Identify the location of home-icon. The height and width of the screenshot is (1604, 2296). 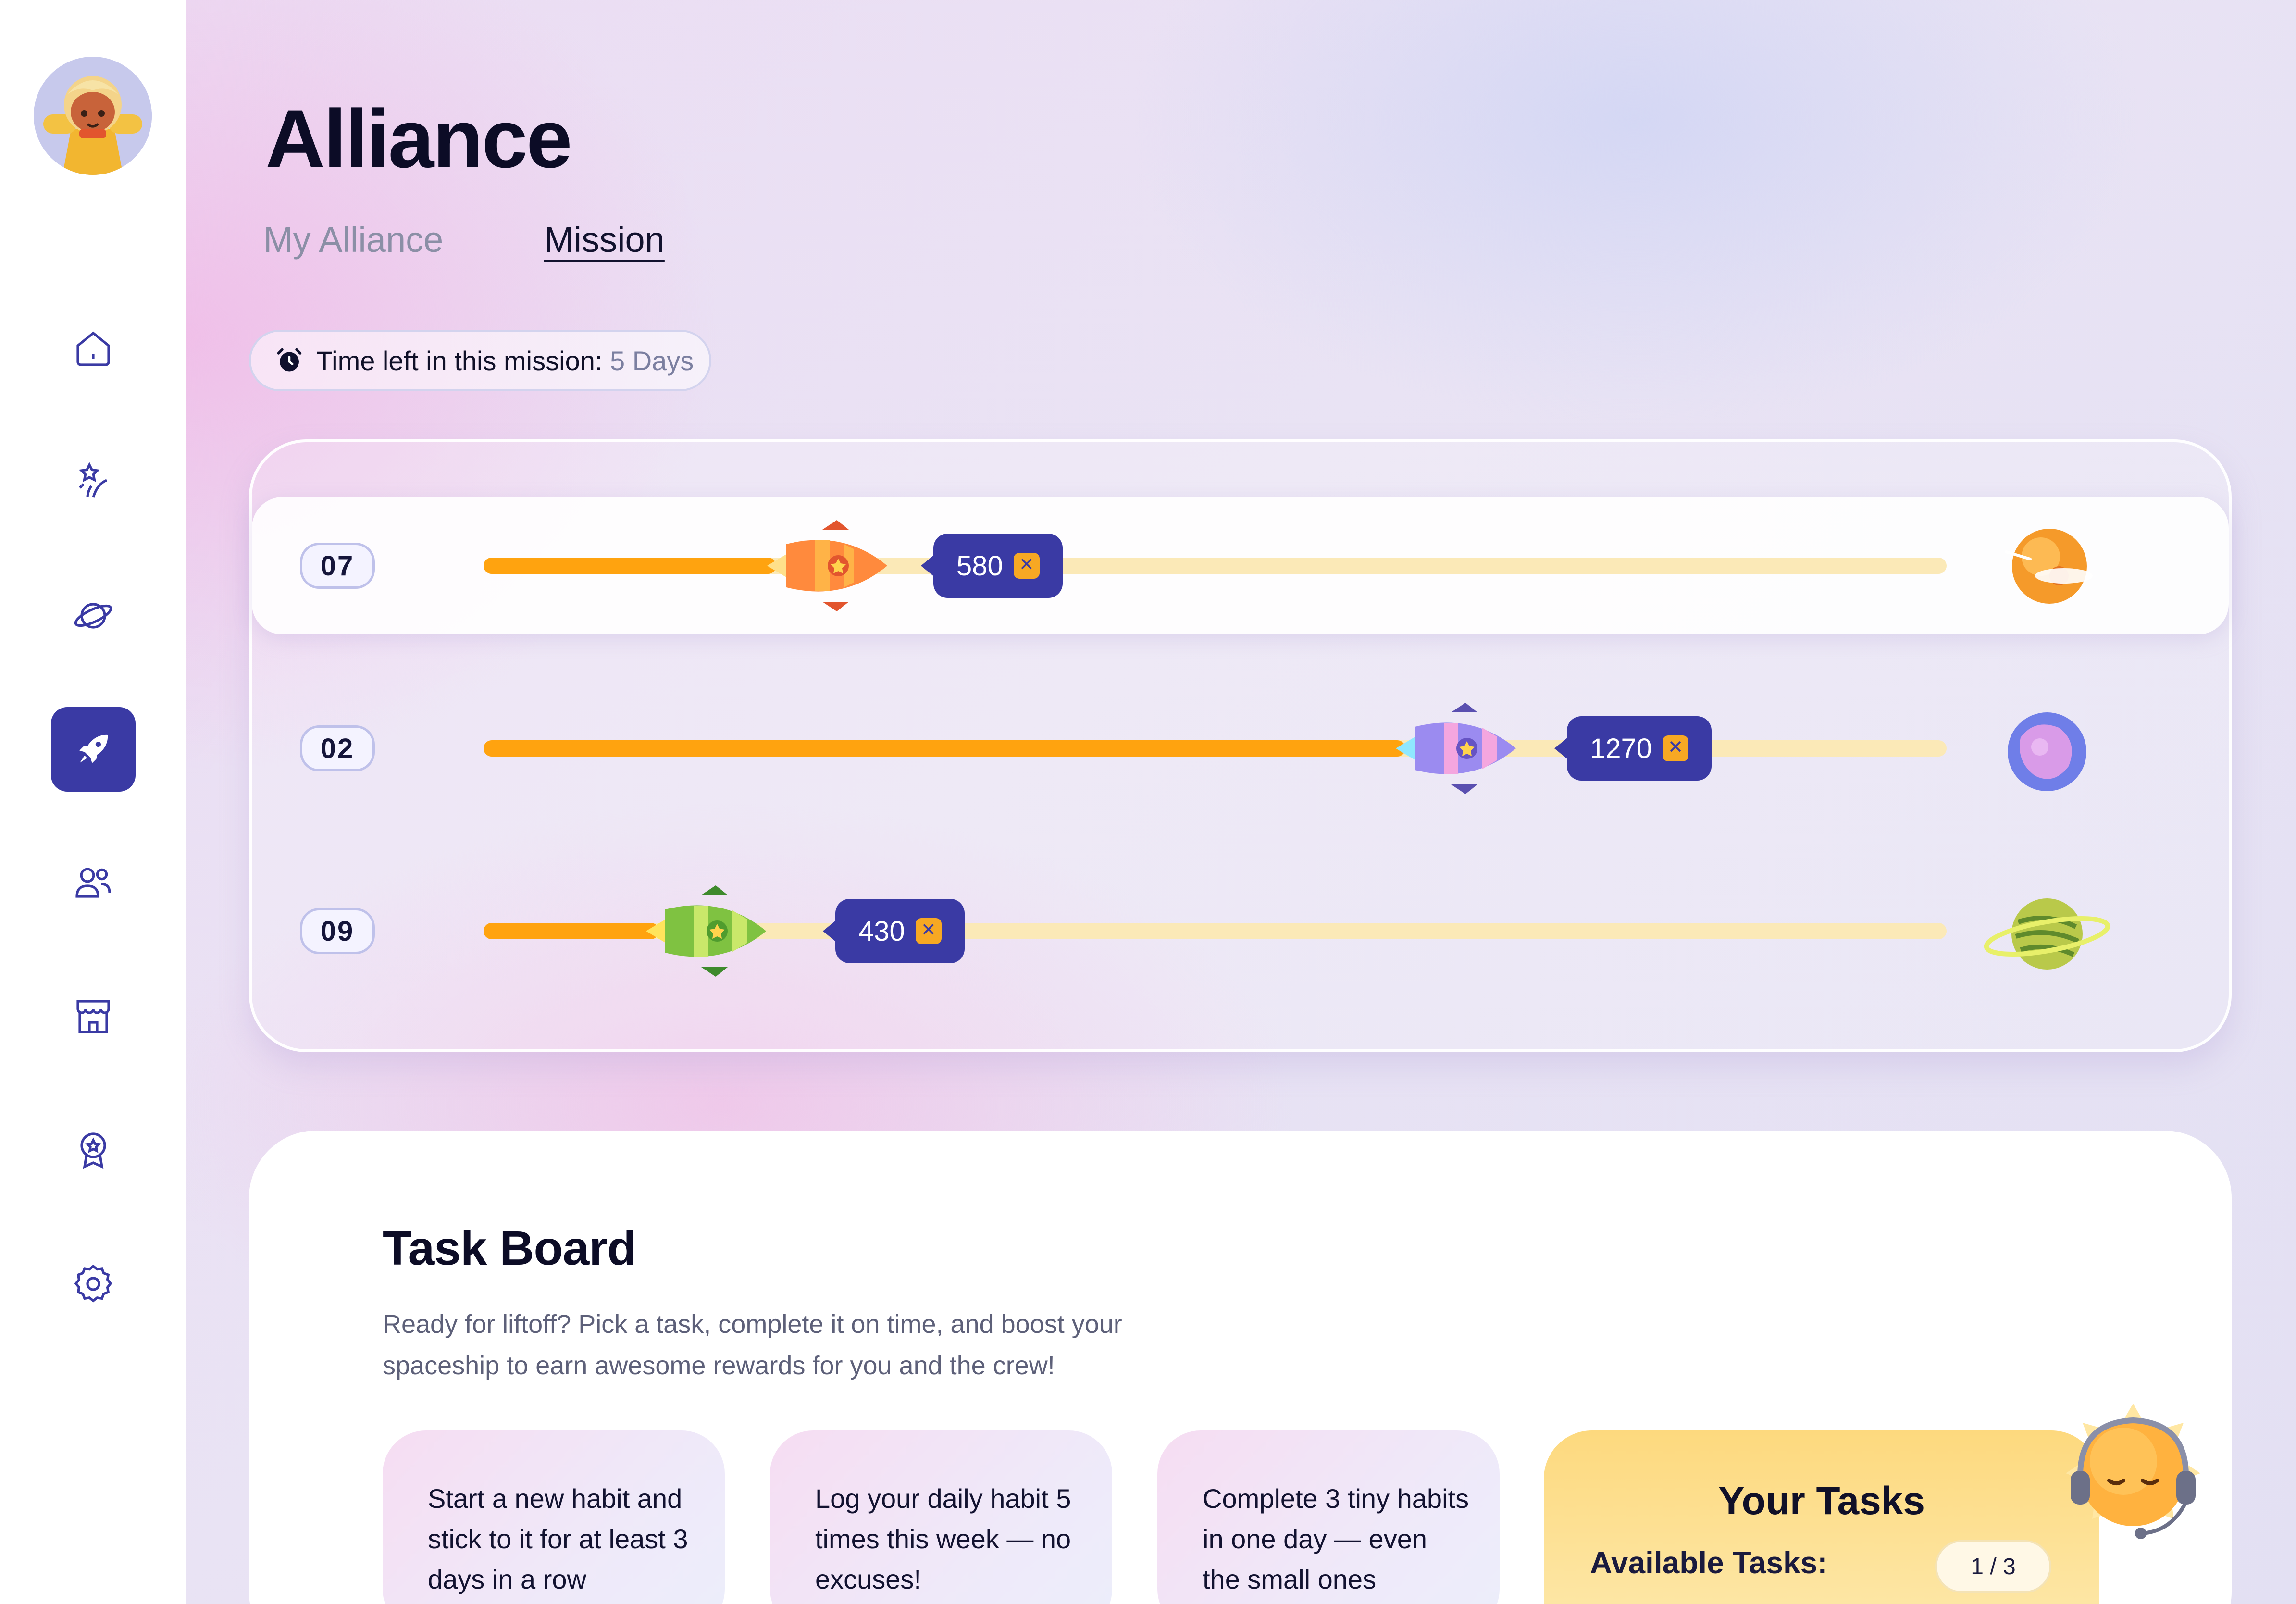
(93, 348).